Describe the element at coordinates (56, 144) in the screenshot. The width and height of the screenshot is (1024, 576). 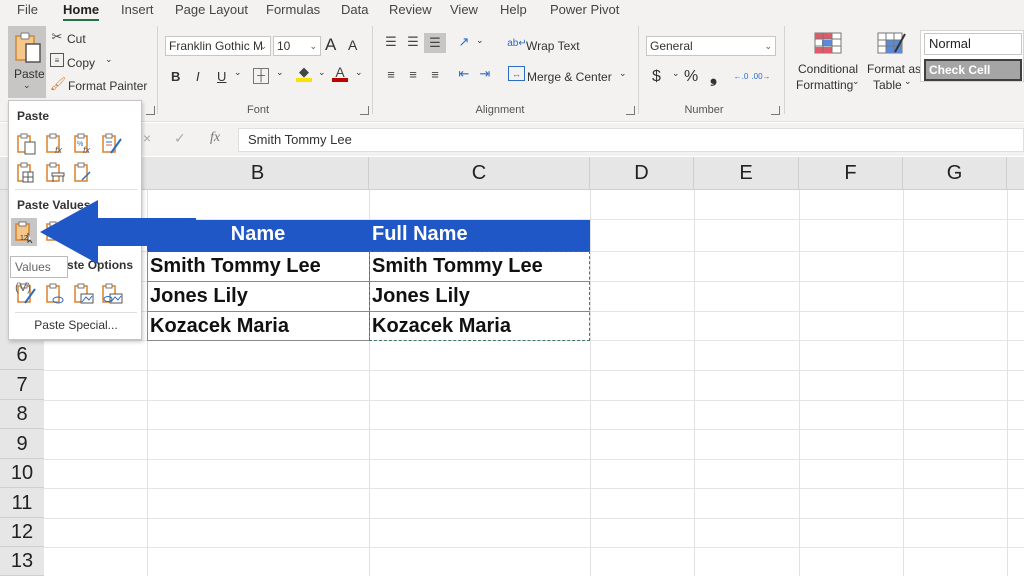
I see `paste-formulas-icon: fx` at that location.